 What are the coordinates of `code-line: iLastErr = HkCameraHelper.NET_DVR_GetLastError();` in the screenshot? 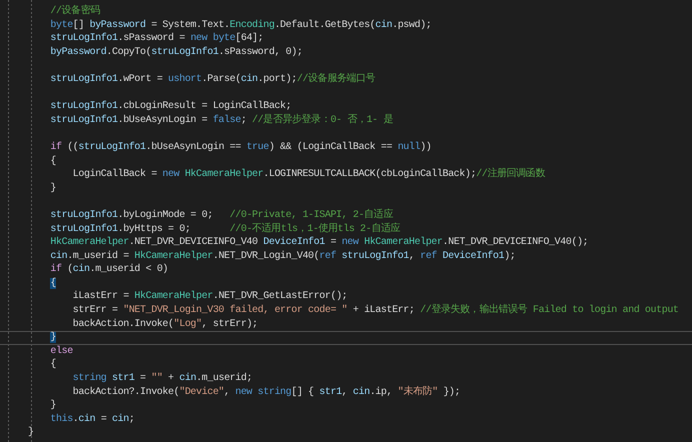 It's located at (210, 297).